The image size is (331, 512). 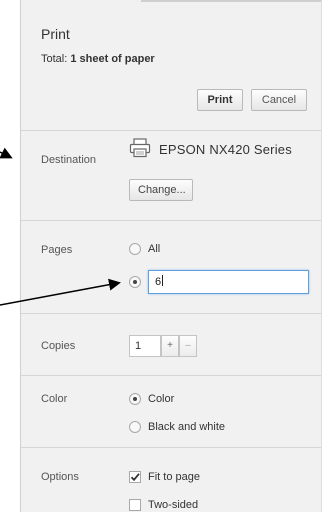 What do you see at coordinates (135, 427) in the screenshot?
I see `black-white-radio` at bounding box center [135, 427].